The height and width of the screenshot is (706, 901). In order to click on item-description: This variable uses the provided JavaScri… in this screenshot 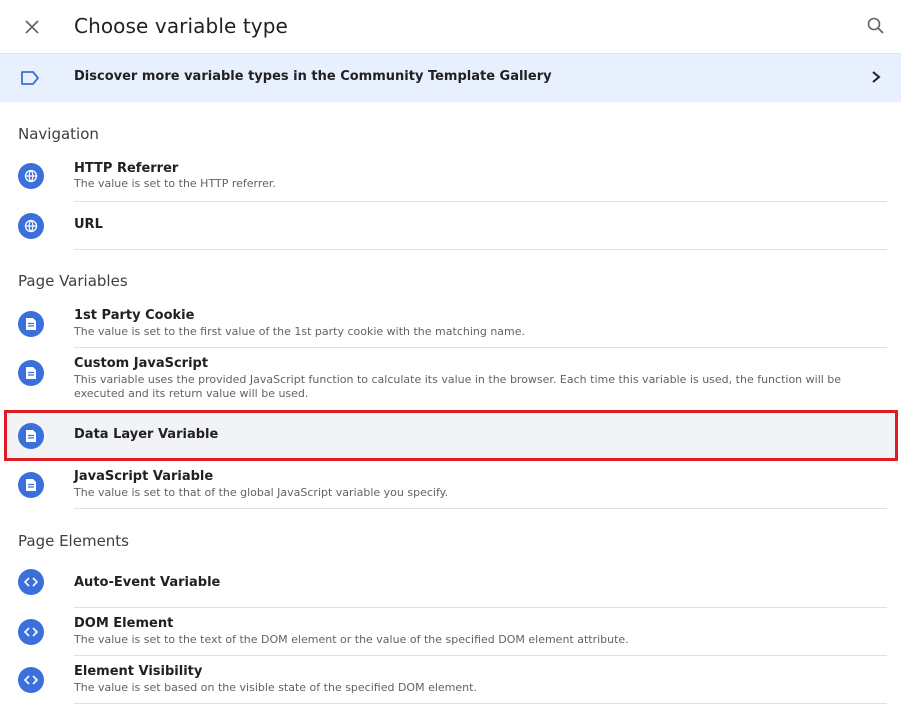, I will do `click(458, 386)`.